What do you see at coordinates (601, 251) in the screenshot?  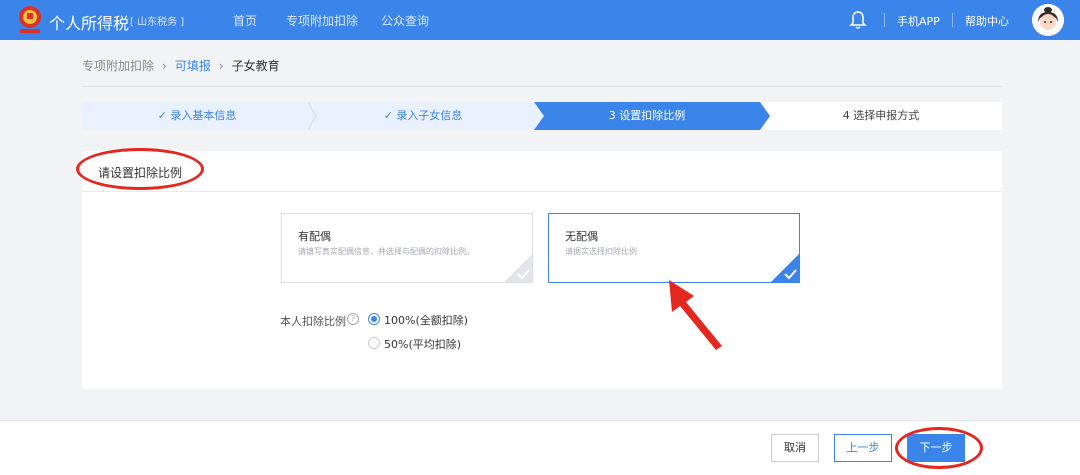 I see `card-desc: 请据实选择扣除比例` at bounding box center [601, 251].